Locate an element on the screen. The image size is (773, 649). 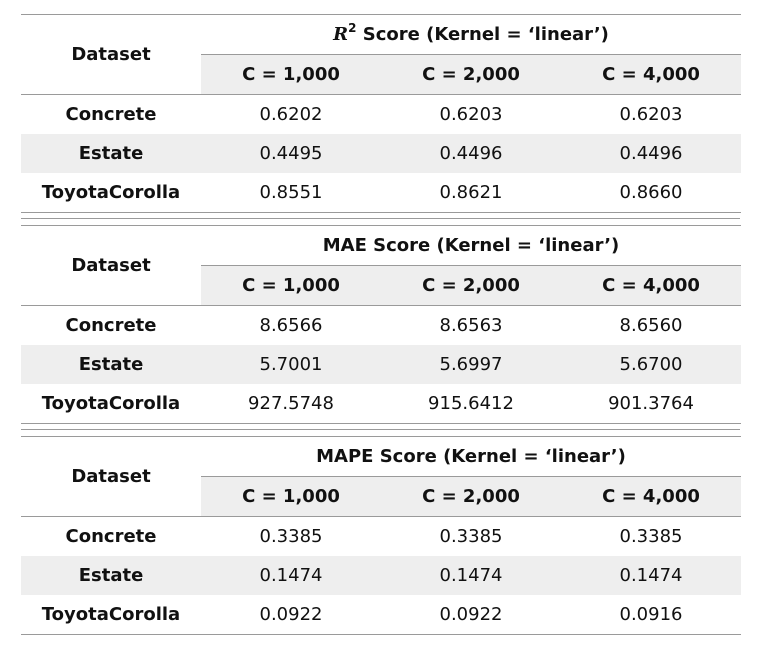
score-cell: 5.7001 is located at coordinates (291, 364).